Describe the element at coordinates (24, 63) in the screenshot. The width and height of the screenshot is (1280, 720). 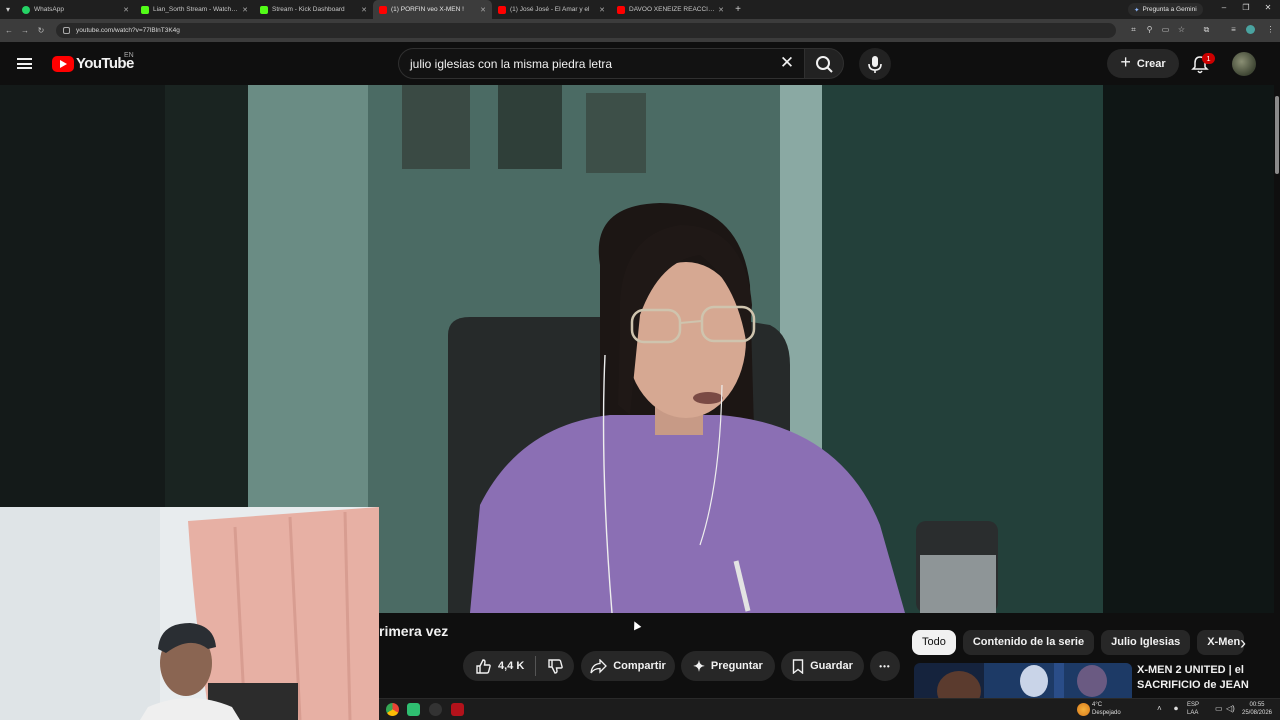
I see `menu-icon` at that location.